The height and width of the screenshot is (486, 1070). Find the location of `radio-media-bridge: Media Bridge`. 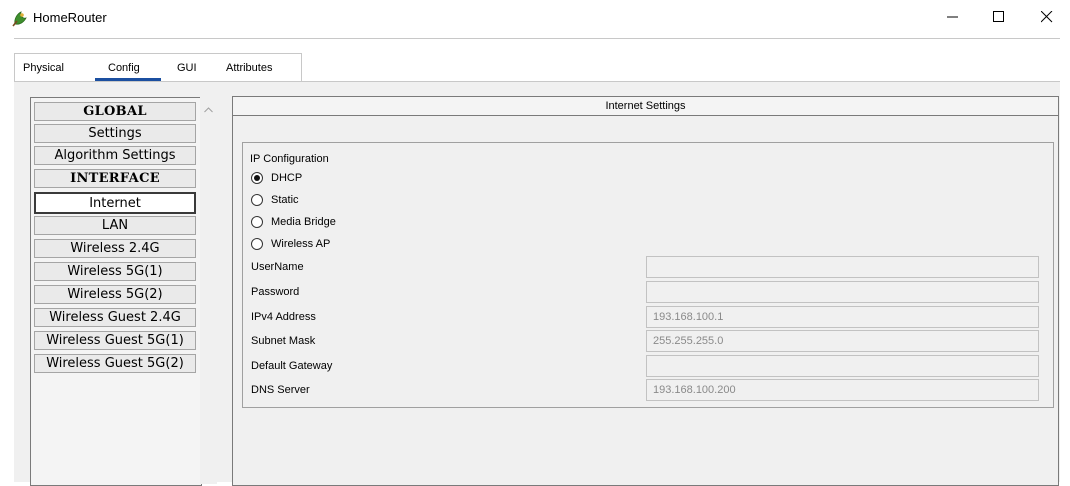

radio-media-bridge: Media Bridge is located at coordinates (293, 222).